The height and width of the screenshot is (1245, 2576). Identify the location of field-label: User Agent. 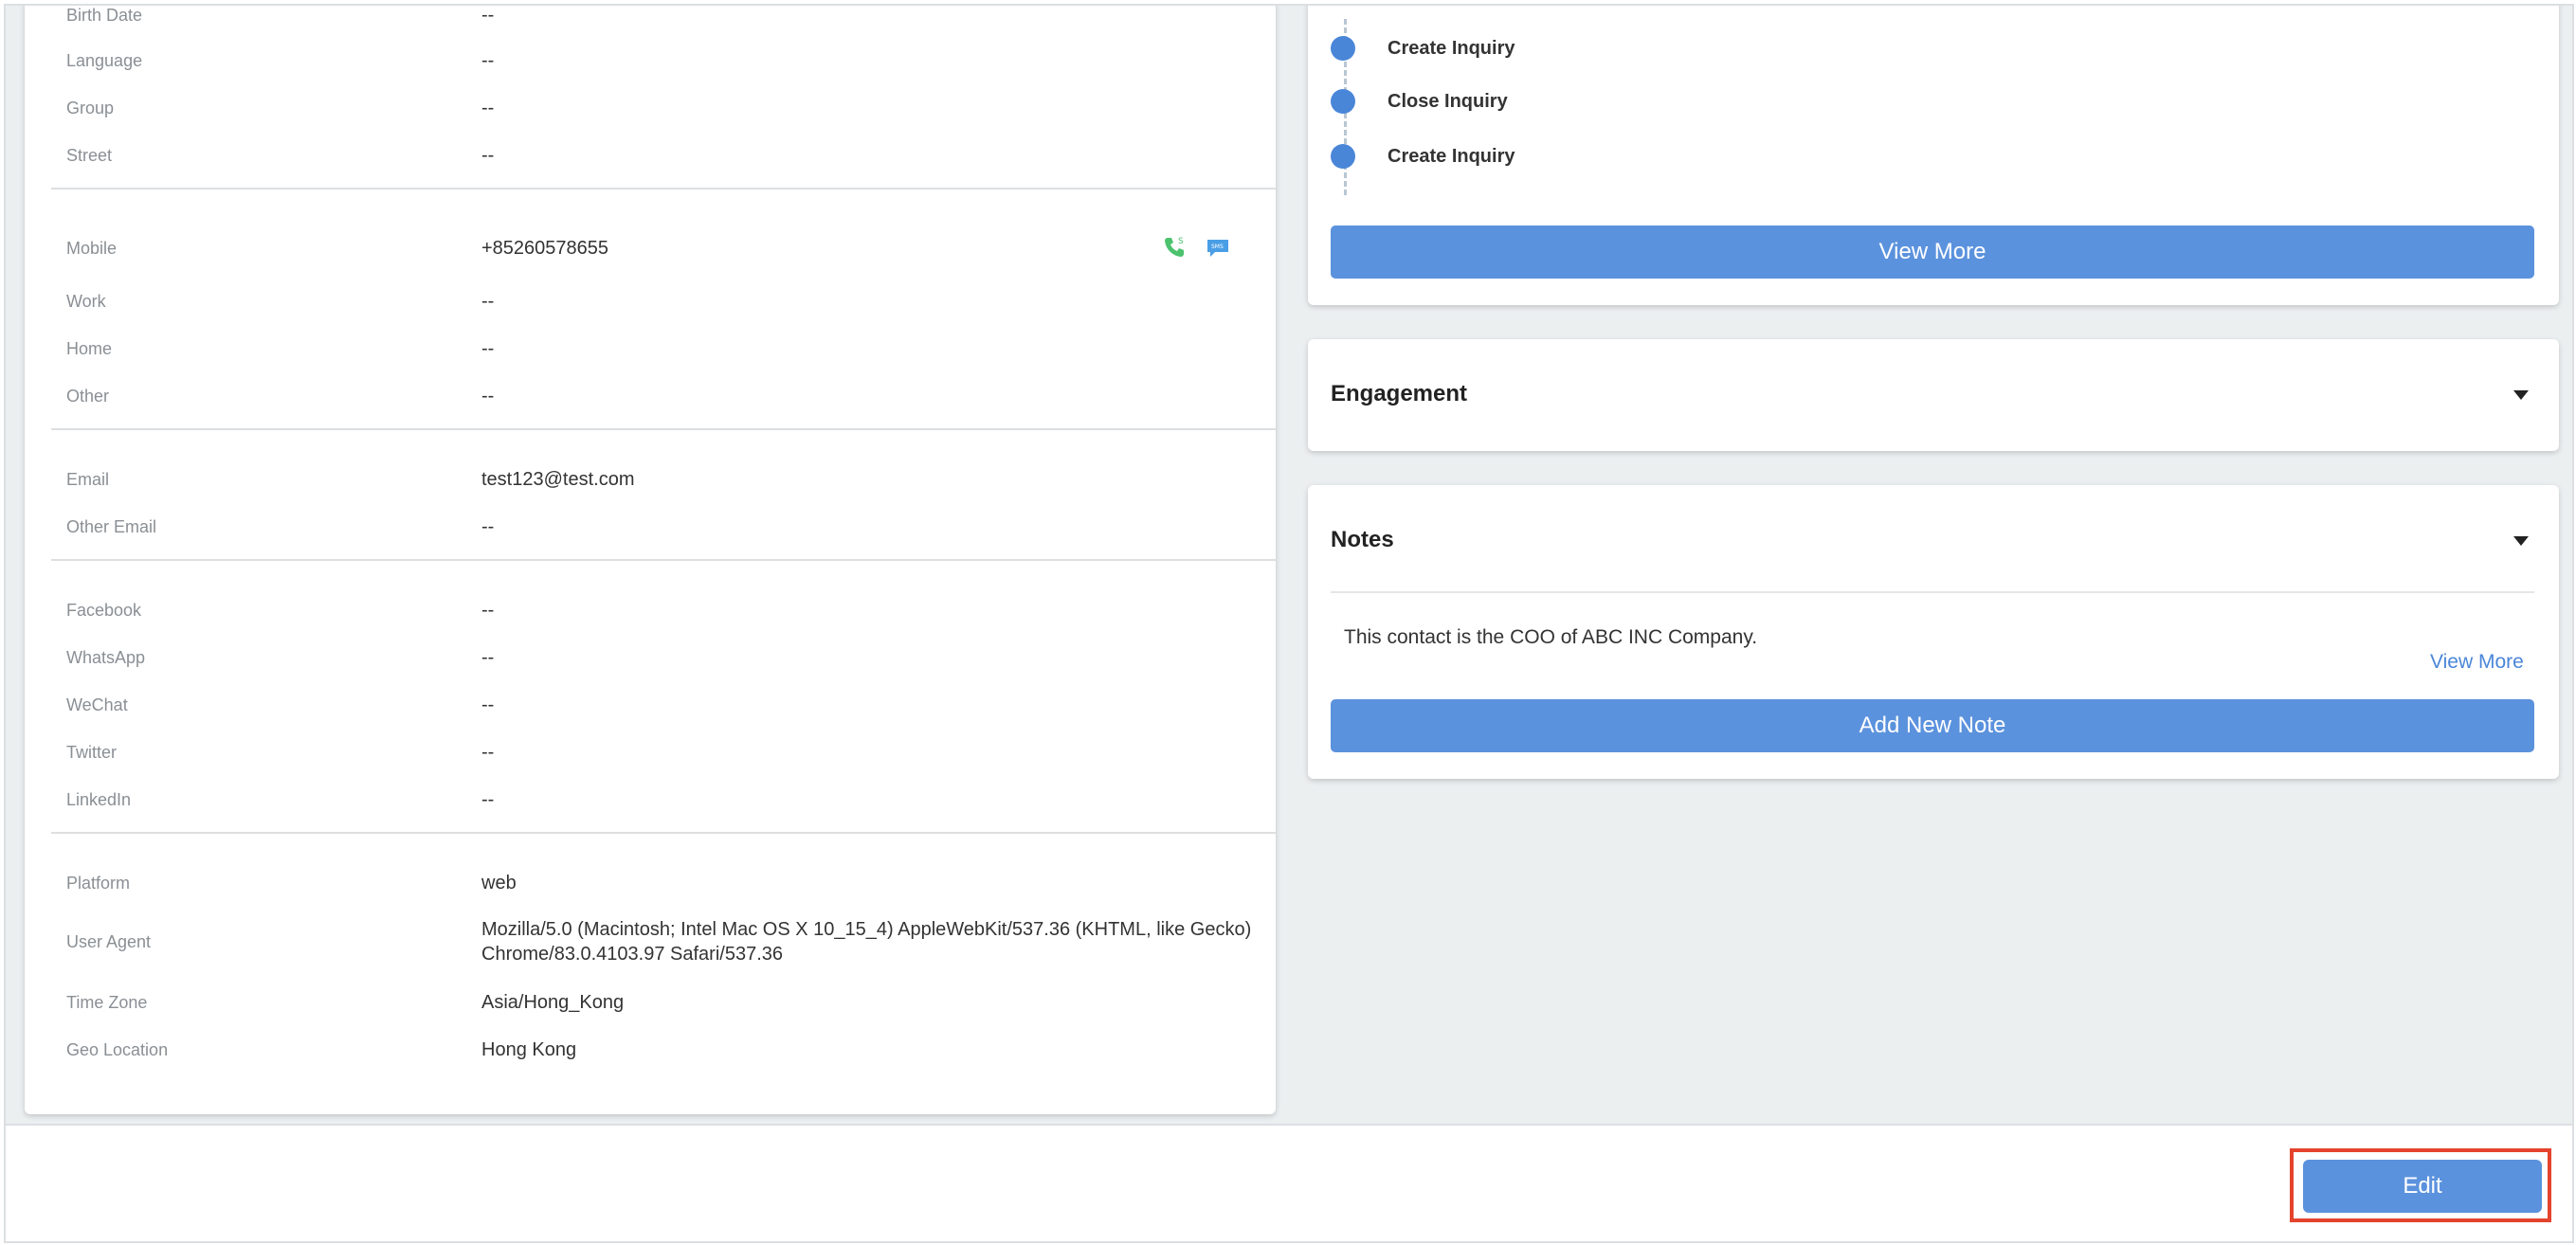
(109, 941).